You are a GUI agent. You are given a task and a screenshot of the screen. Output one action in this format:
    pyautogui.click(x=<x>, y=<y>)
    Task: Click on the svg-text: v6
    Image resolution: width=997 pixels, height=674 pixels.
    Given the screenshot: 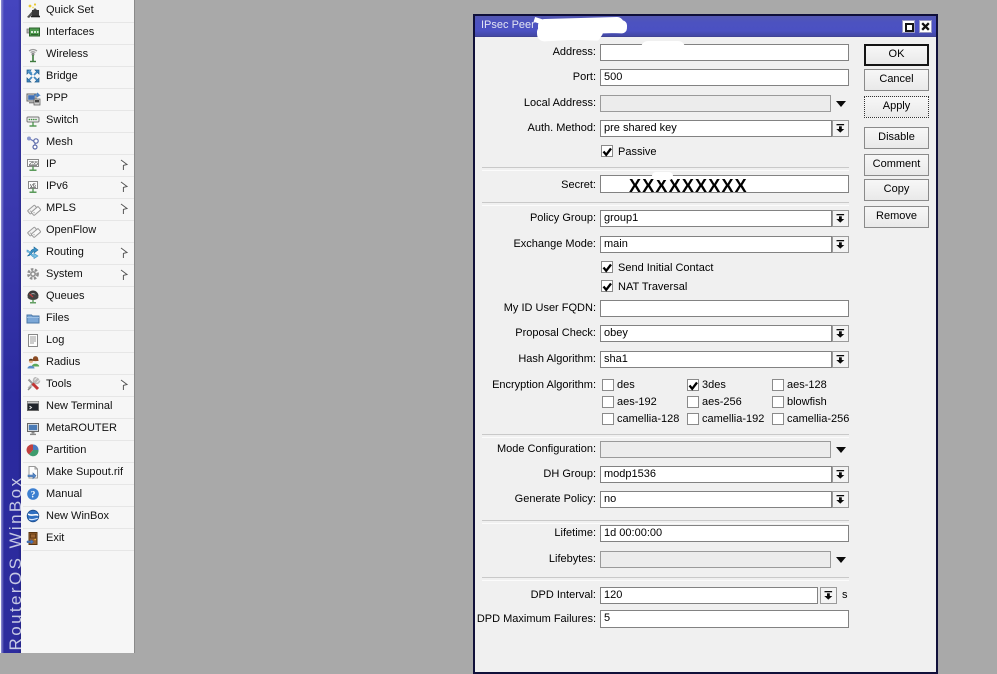 What is the action you would take?
    pyautogui.click(x=33, y=186)
    